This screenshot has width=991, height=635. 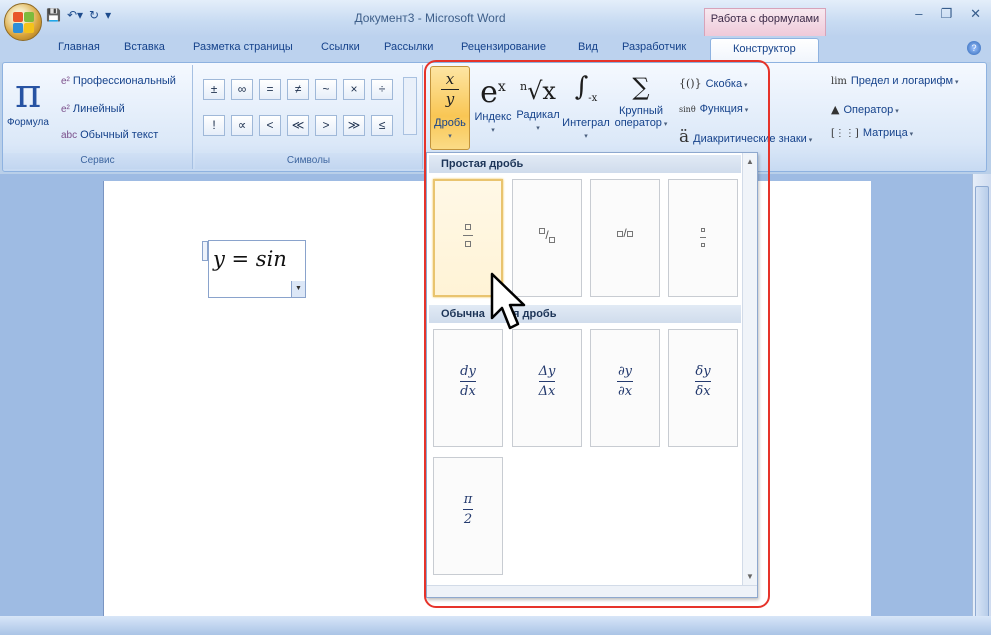 What do you see at coordinates (687, 109) in the screenshot?
I see `function-icon: sinθ` at bounding box center [687, 109].